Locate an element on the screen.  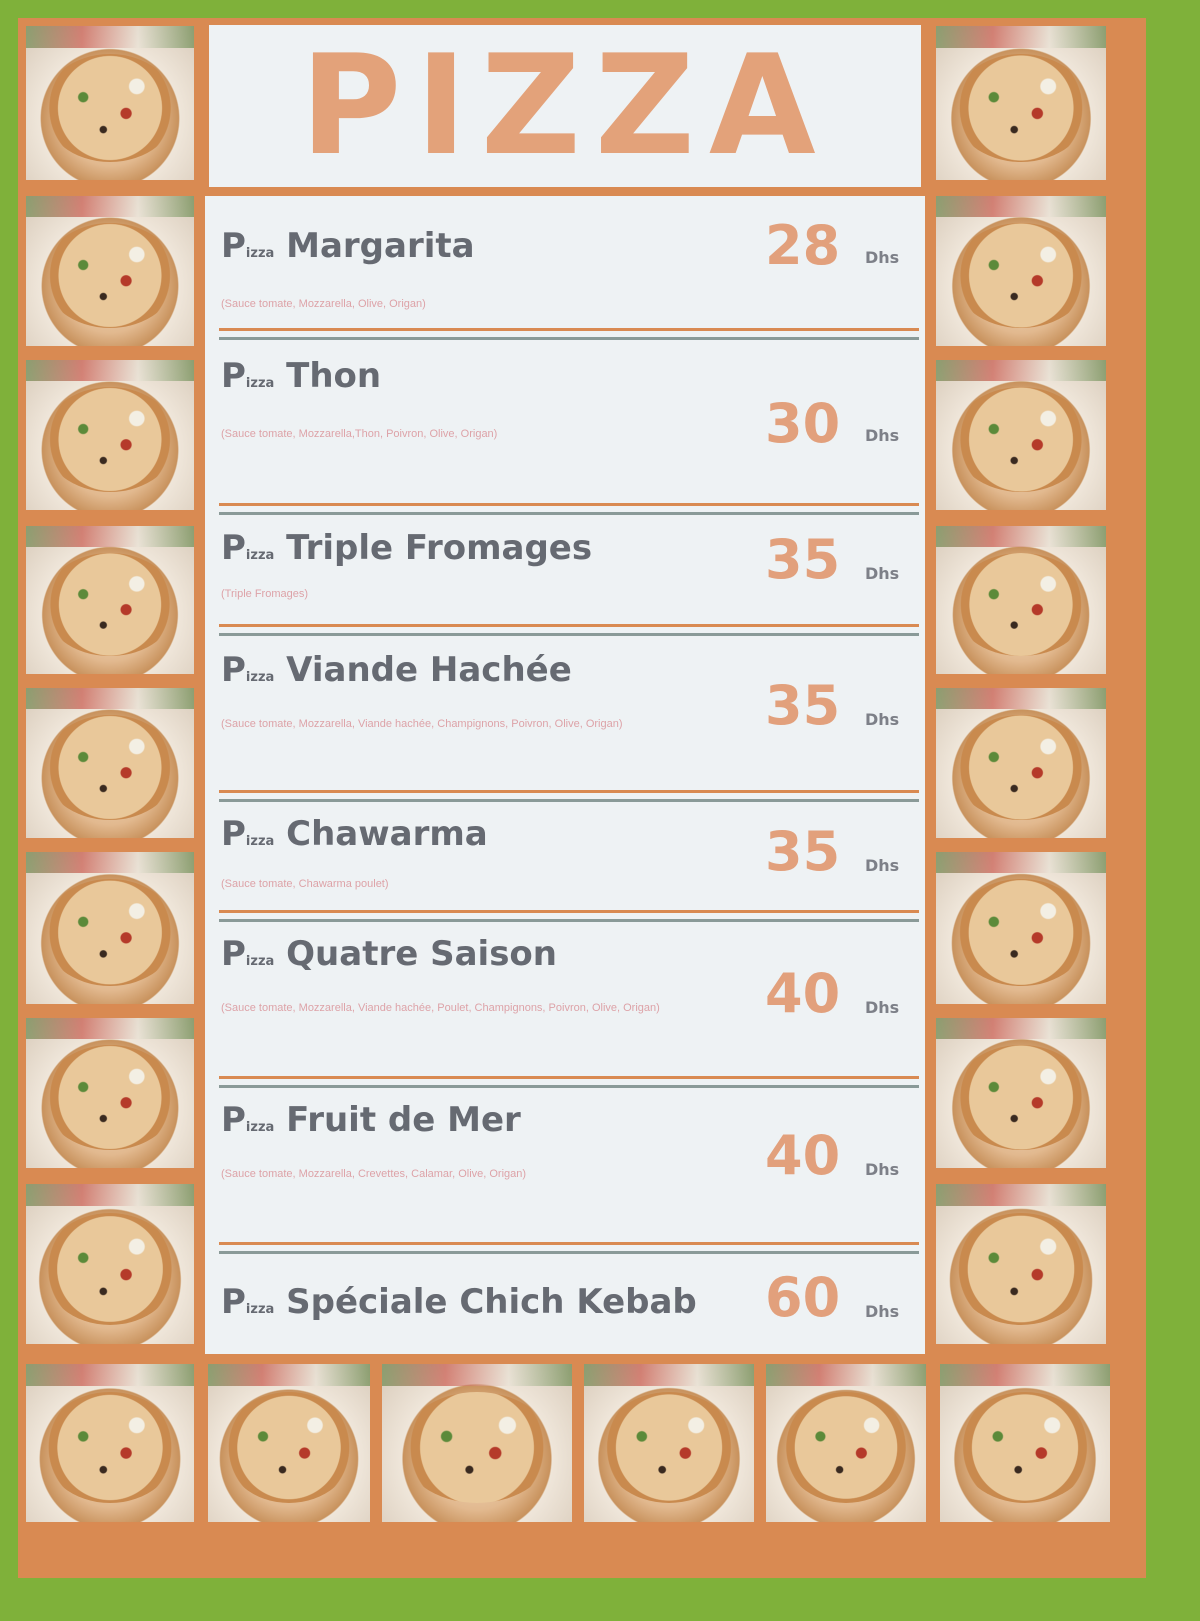
item-name: Pizza Fruit de Mer is located at coordinates (371, 1120).